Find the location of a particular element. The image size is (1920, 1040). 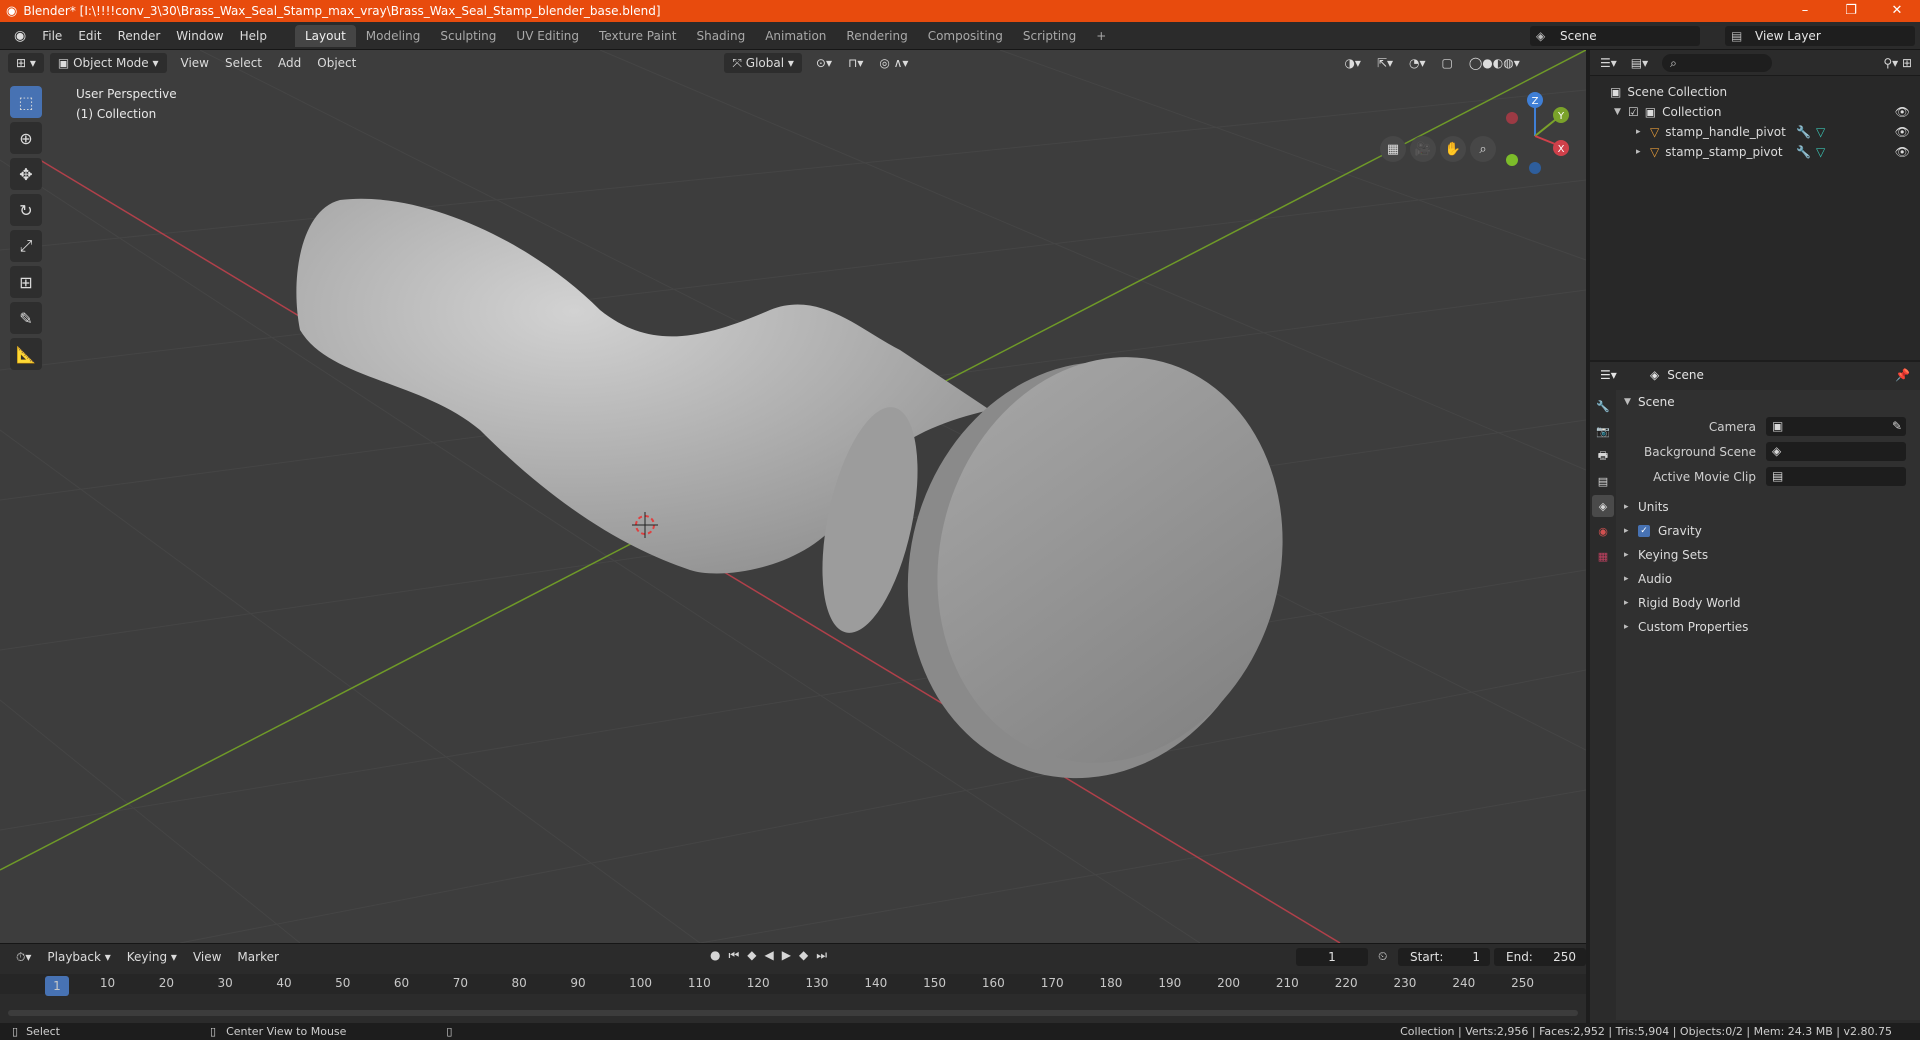

outliner-collection: ▼ ☑ ▣ Collection 👁 is located at coordinates (1755, 112).